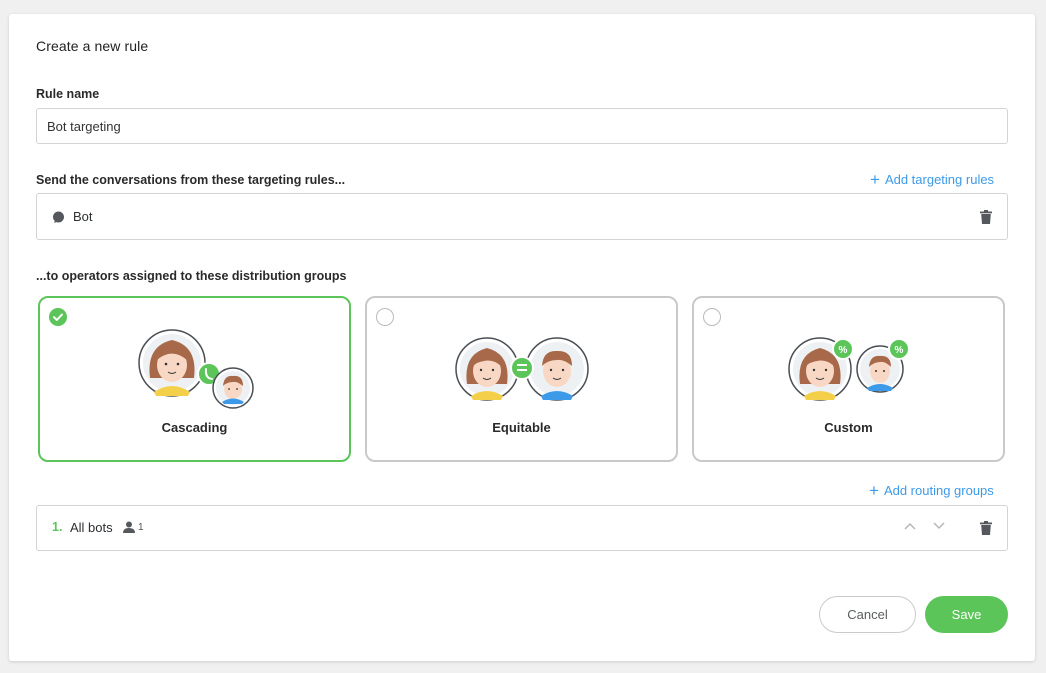 Image resolution: width=1046 pixels, height=673 pixels. I want to click on distribution-option-label: Cascading, so click(194, 427).